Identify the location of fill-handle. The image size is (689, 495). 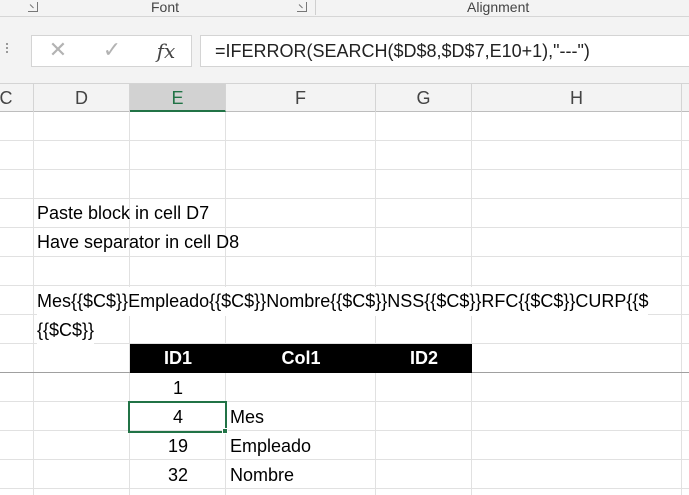
(225, 431).